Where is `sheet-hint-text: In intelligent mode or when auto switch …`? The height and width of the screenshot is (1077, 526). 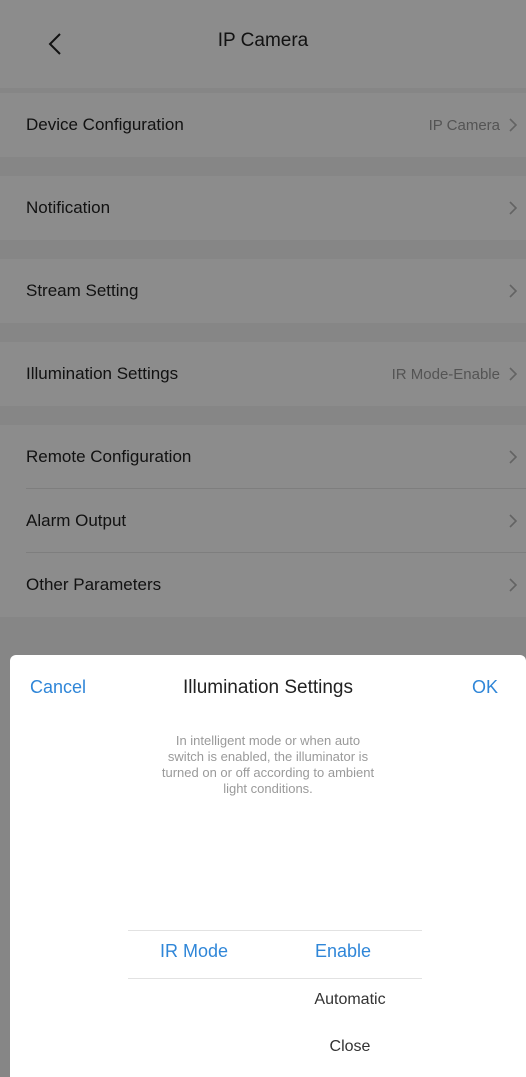
sheet-hint-text: In intelligent mode or when auto switch … is located at coordinates (268, 764).